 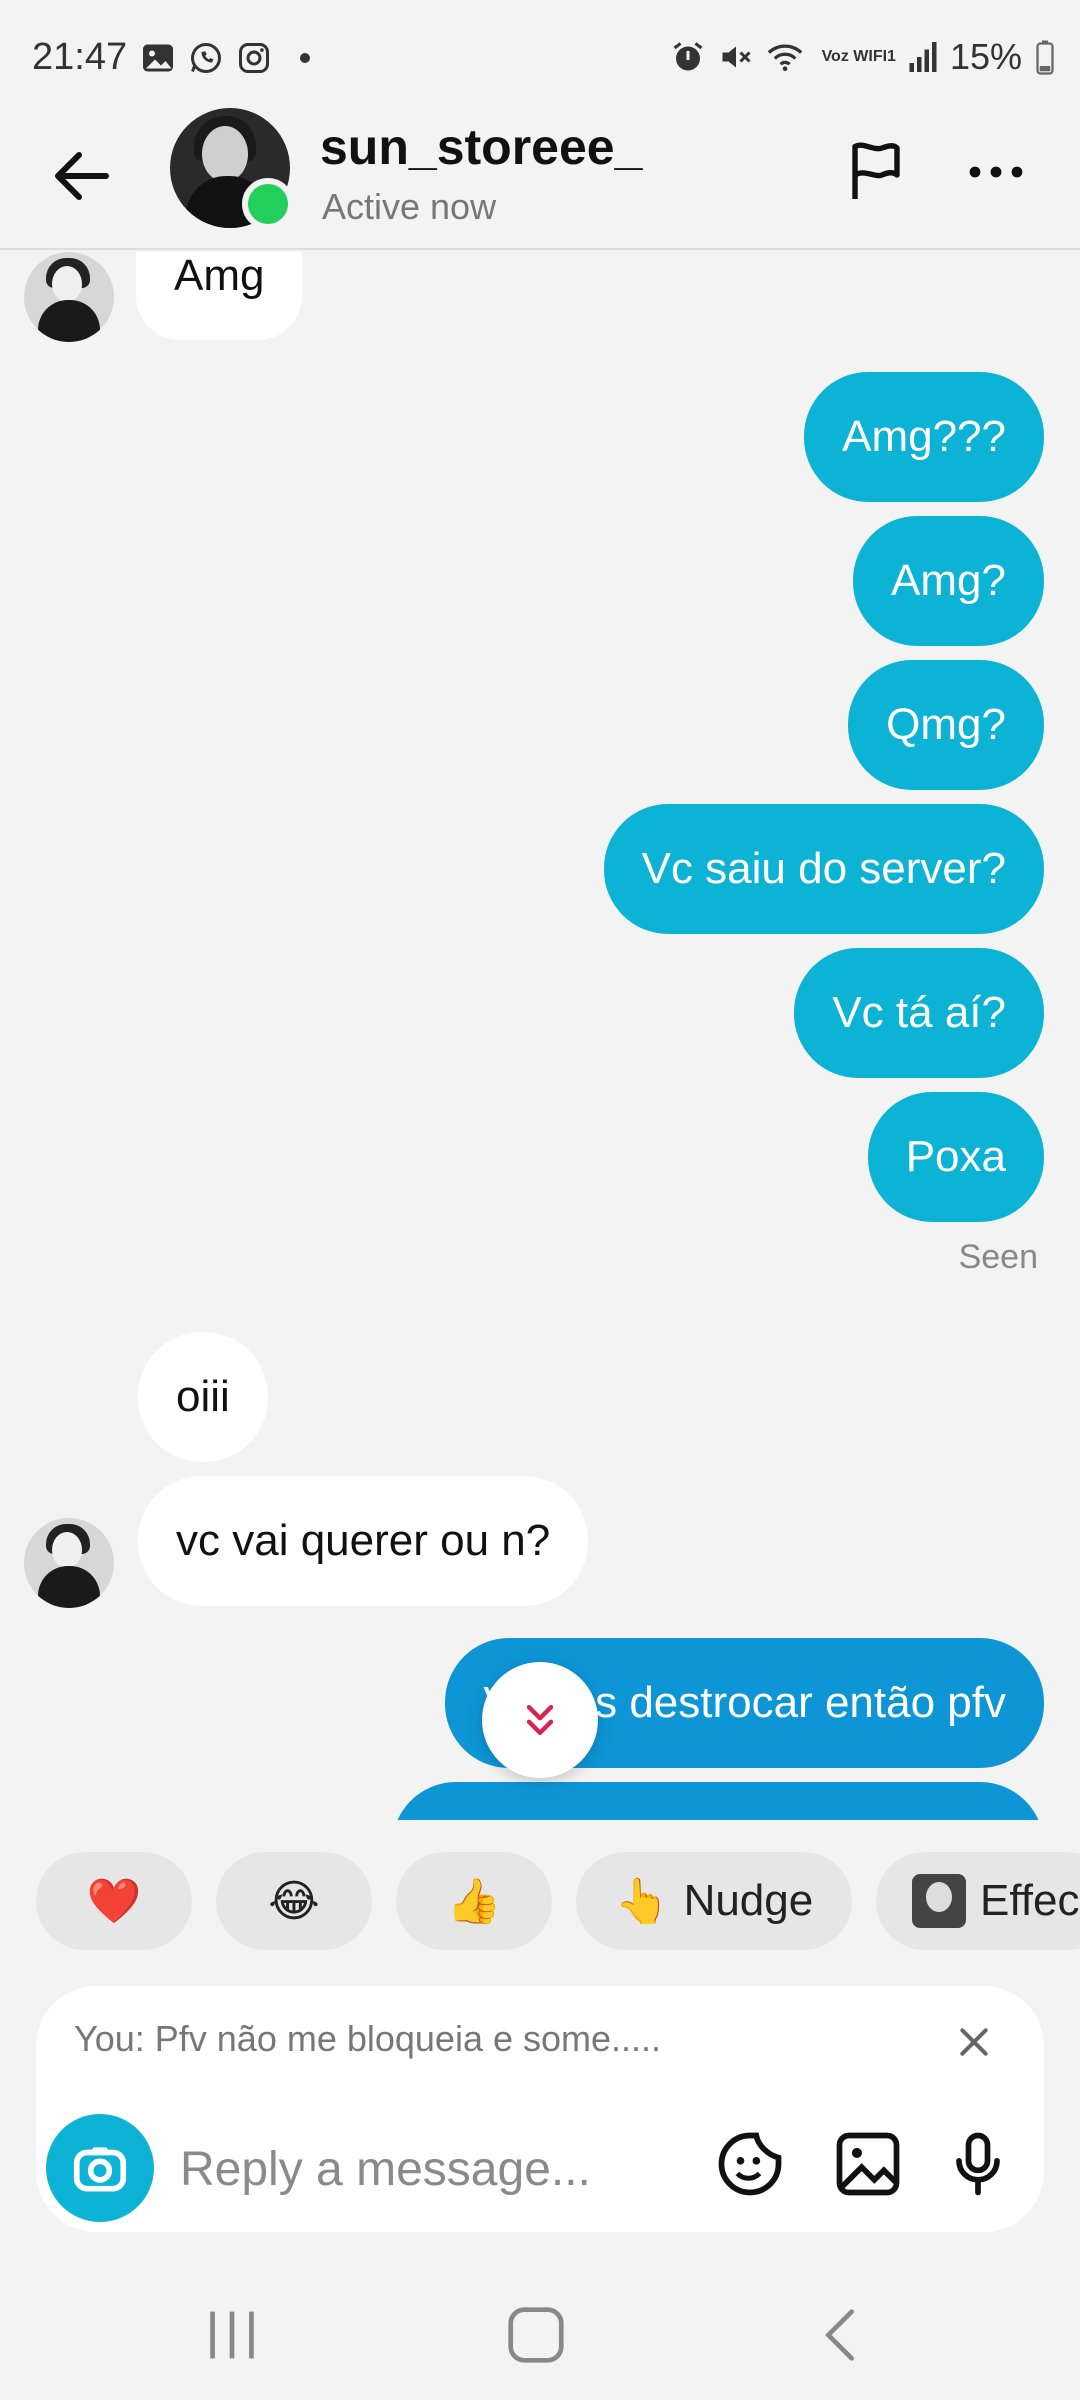 I want to click on reaction-laugh: 😂, so click(x=294, y=1901).